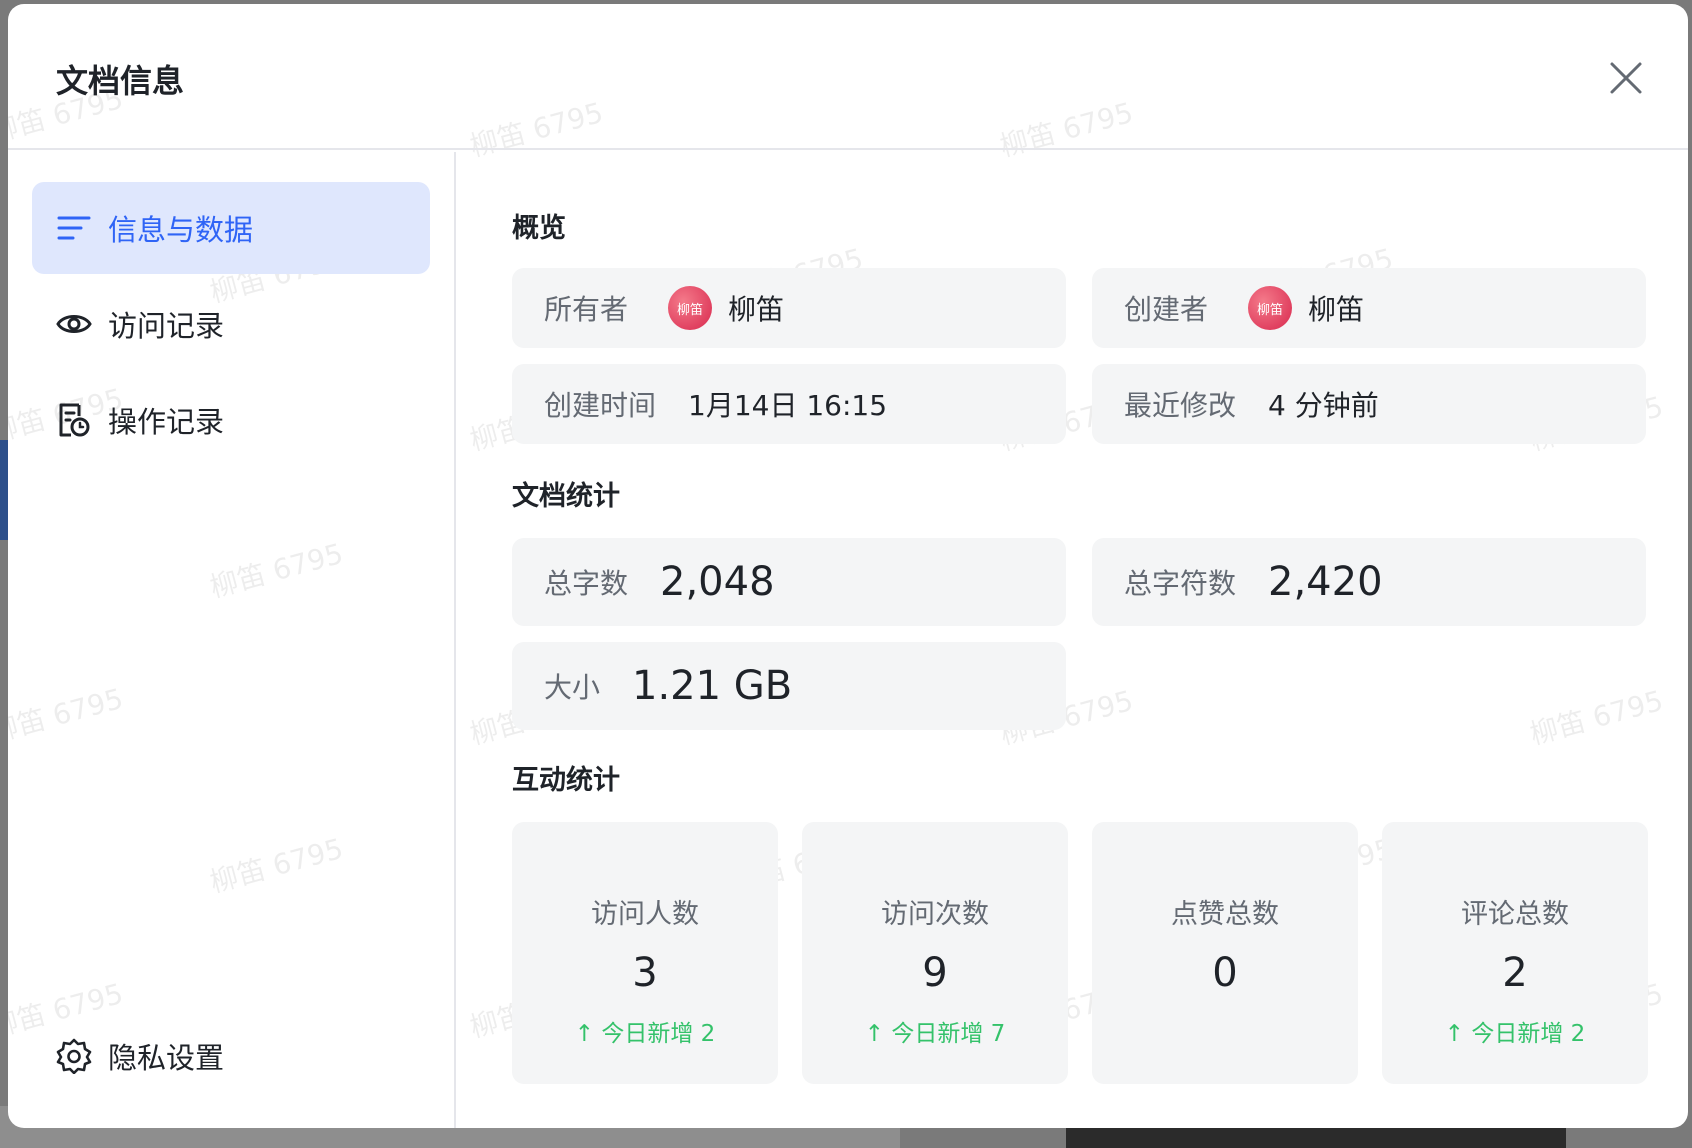  Describe the element at coordinates (1336, 308) in the screenshot. I see `creator-name: 柳笛` at that location.